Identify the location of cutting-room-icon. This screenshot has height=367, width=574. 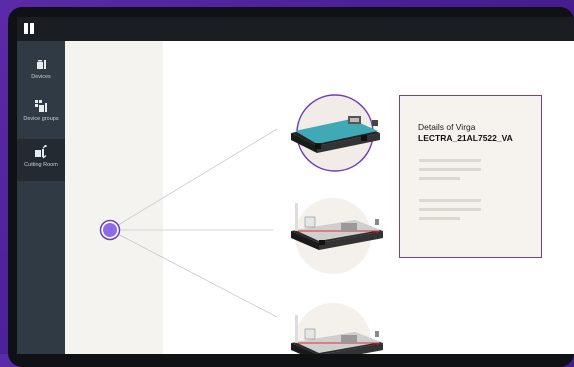
(41, 152).